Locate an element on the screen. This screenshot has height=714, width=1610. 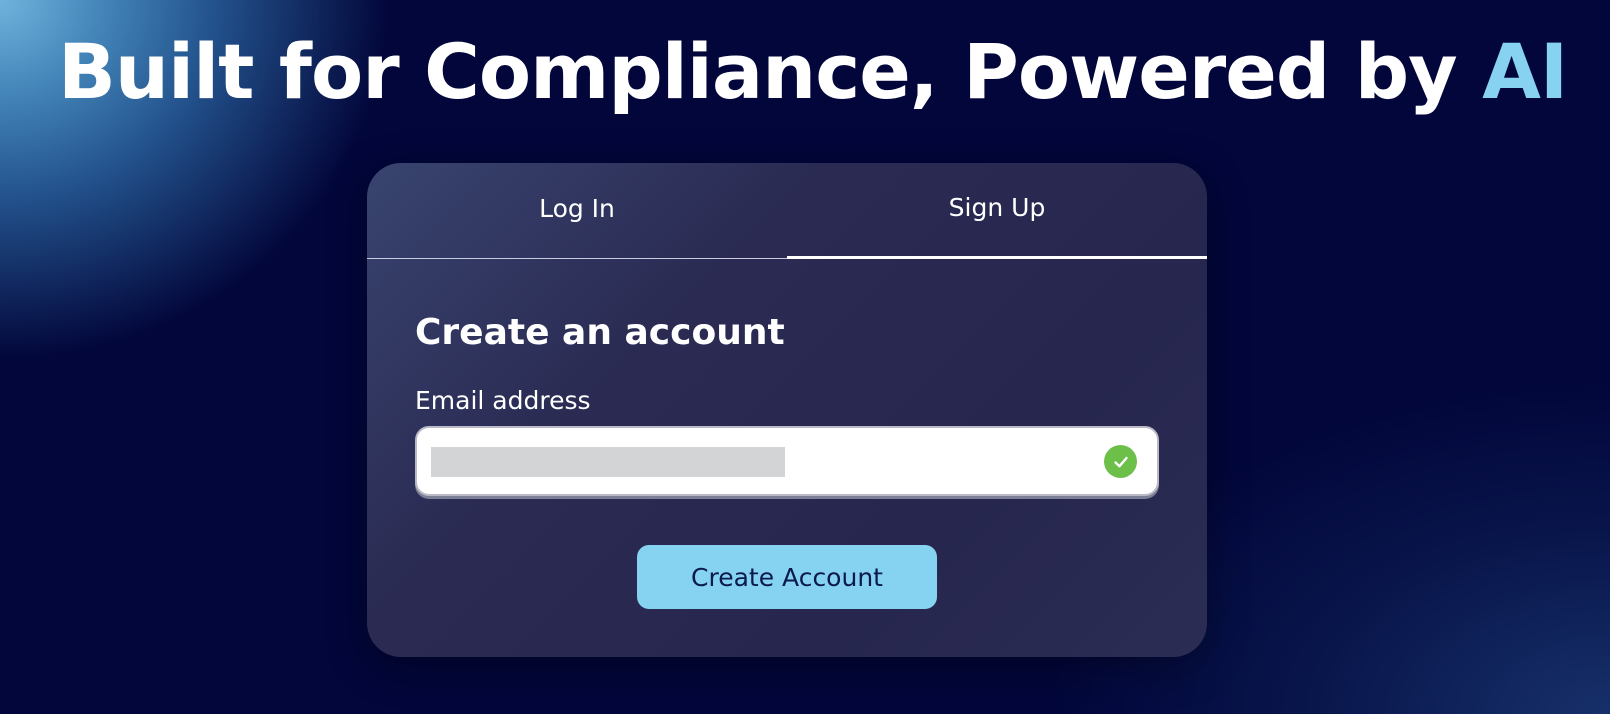
auth-tabs: Log In Sign Up is located at coordinates (787, 211).